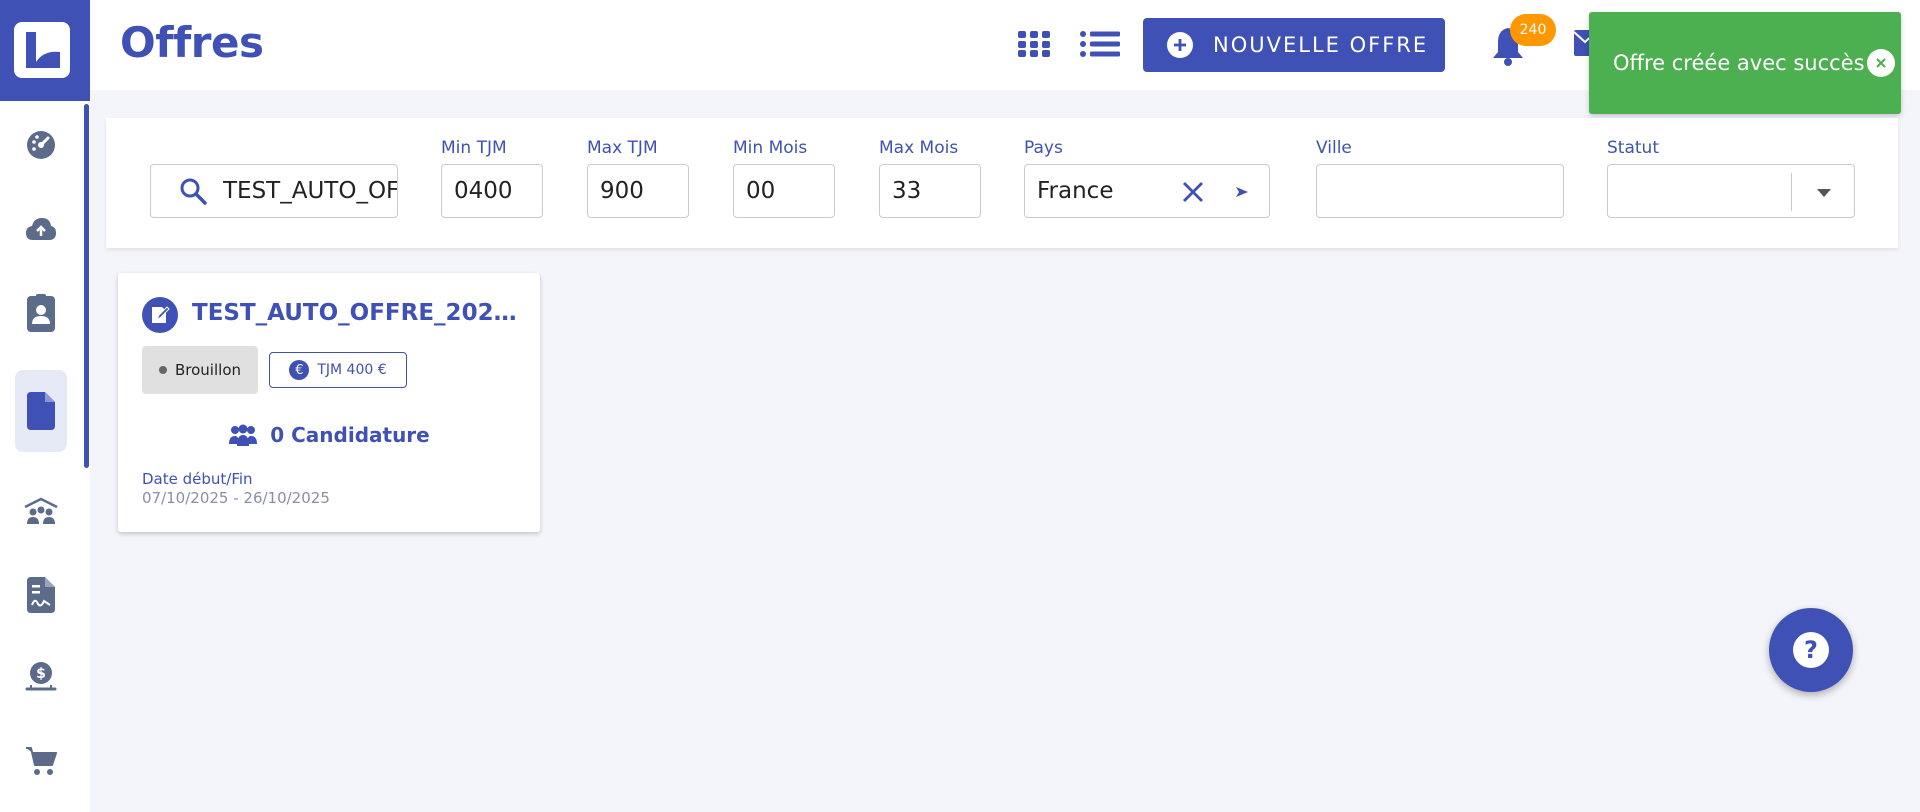 The height and width of the screenshot is (812, 1920). What do you see at coordinates (1791, 192) in the screenshot?
I see `select-divider` at bounding box center [1791, 192].